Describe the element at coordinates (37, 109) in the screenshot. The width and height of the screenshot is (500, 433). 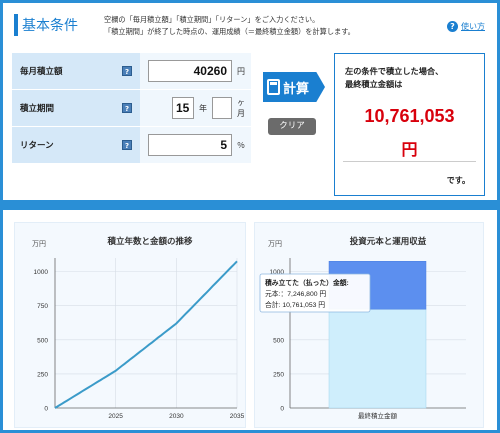
I see `period-label-text: 積立期間` at that location.